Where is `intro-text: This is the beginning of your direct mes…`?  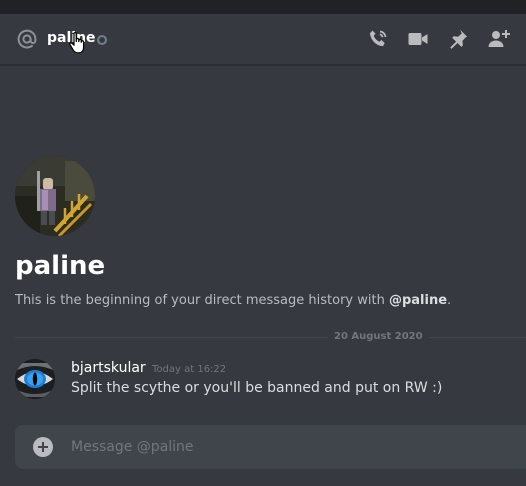
intro-text: This is the beginning of your direct mes… is located at coordinates (202, 300).